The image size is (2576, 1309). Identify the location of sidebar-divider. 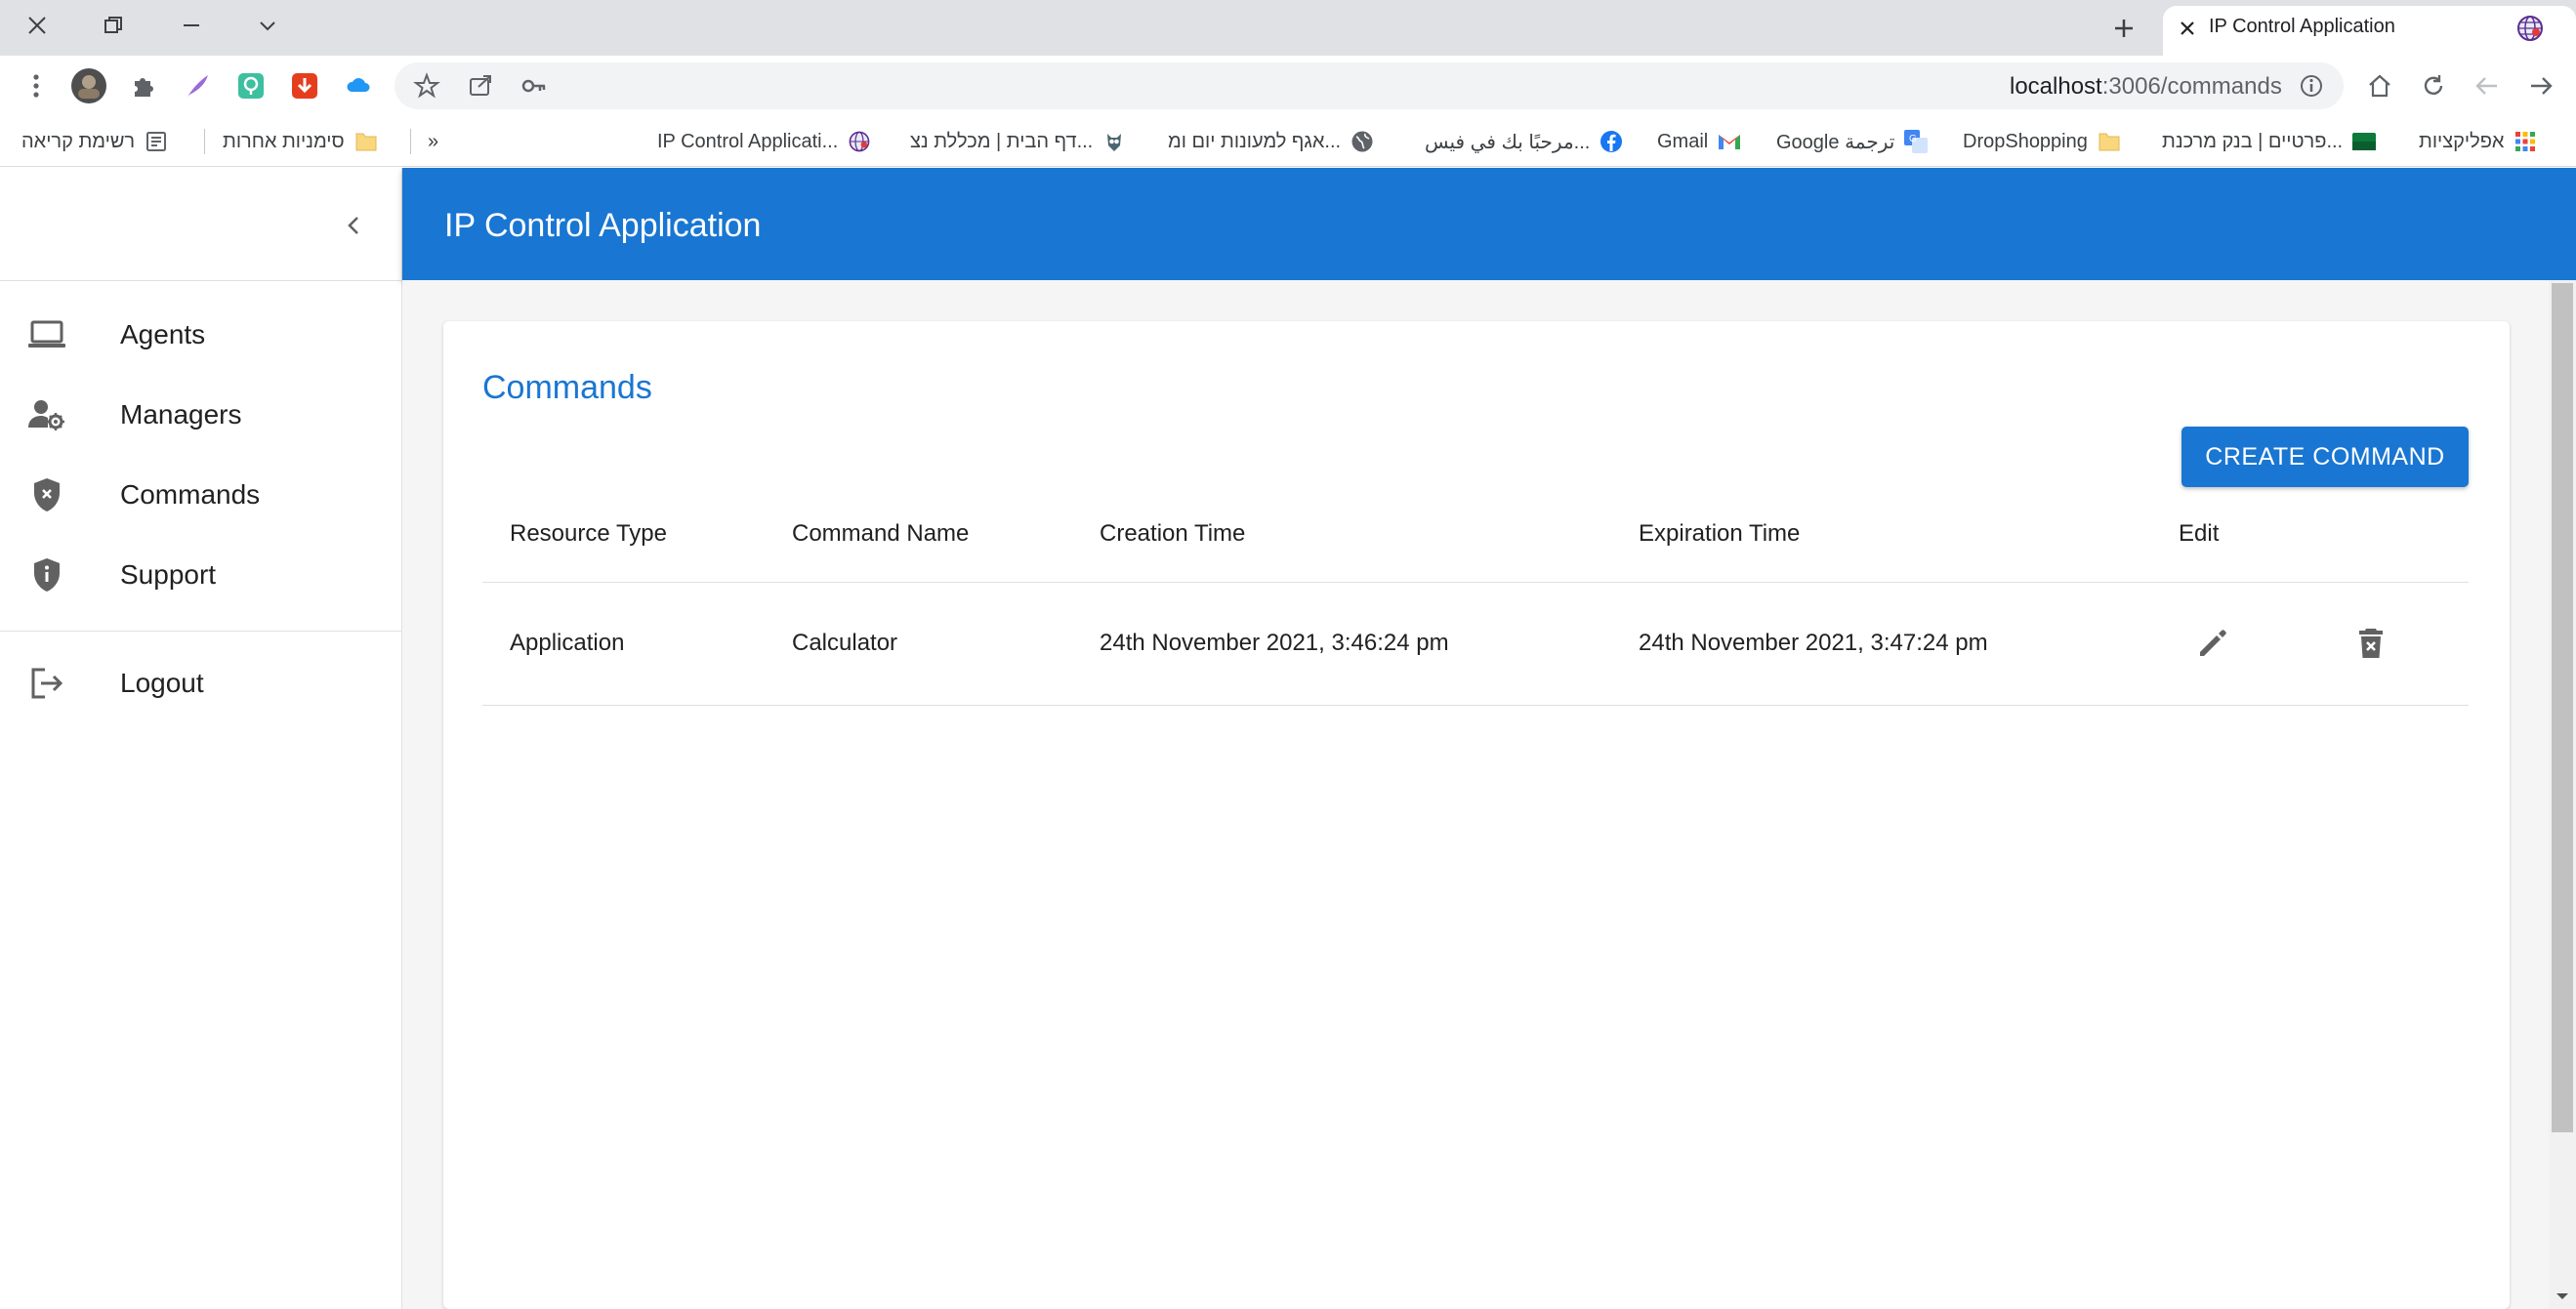
(200, 631).